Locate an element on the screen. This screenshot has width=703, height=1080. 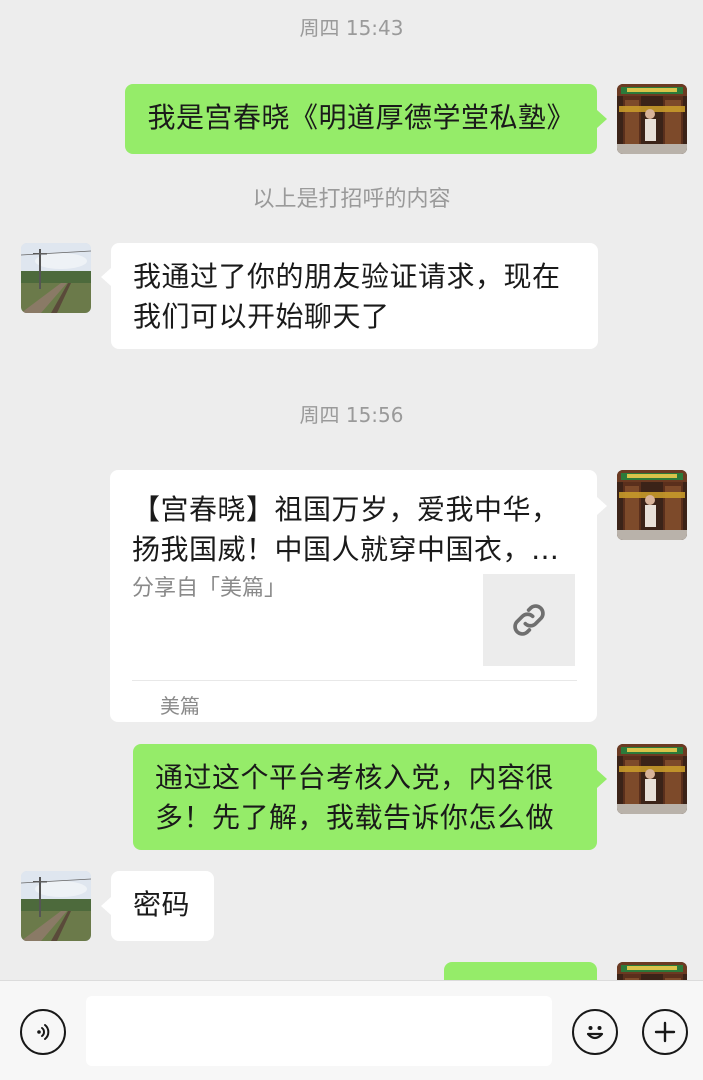
link-thumbnail is located at coordinates (529, 620).